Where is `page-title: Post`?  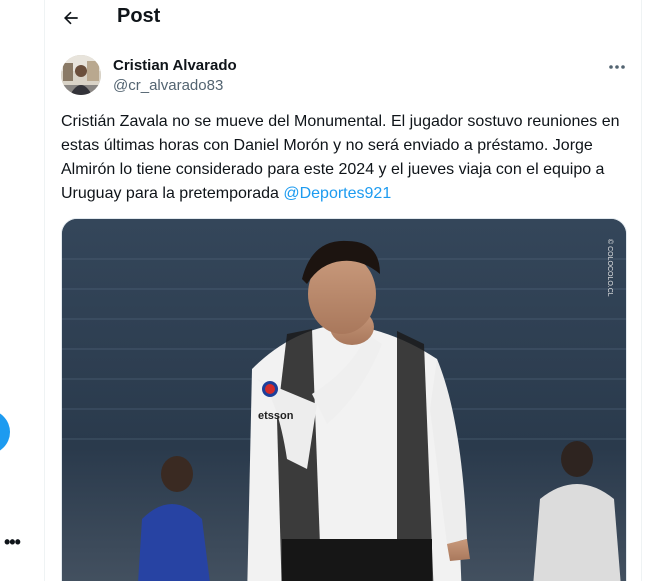
page-title: Post is located at coordinates (139, 16).